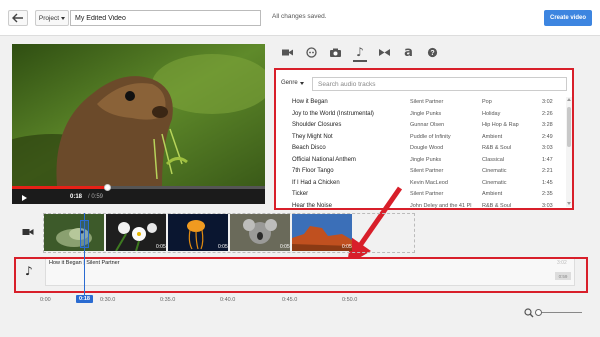  I want to click on current-time: 0:18, so click(76, 197).